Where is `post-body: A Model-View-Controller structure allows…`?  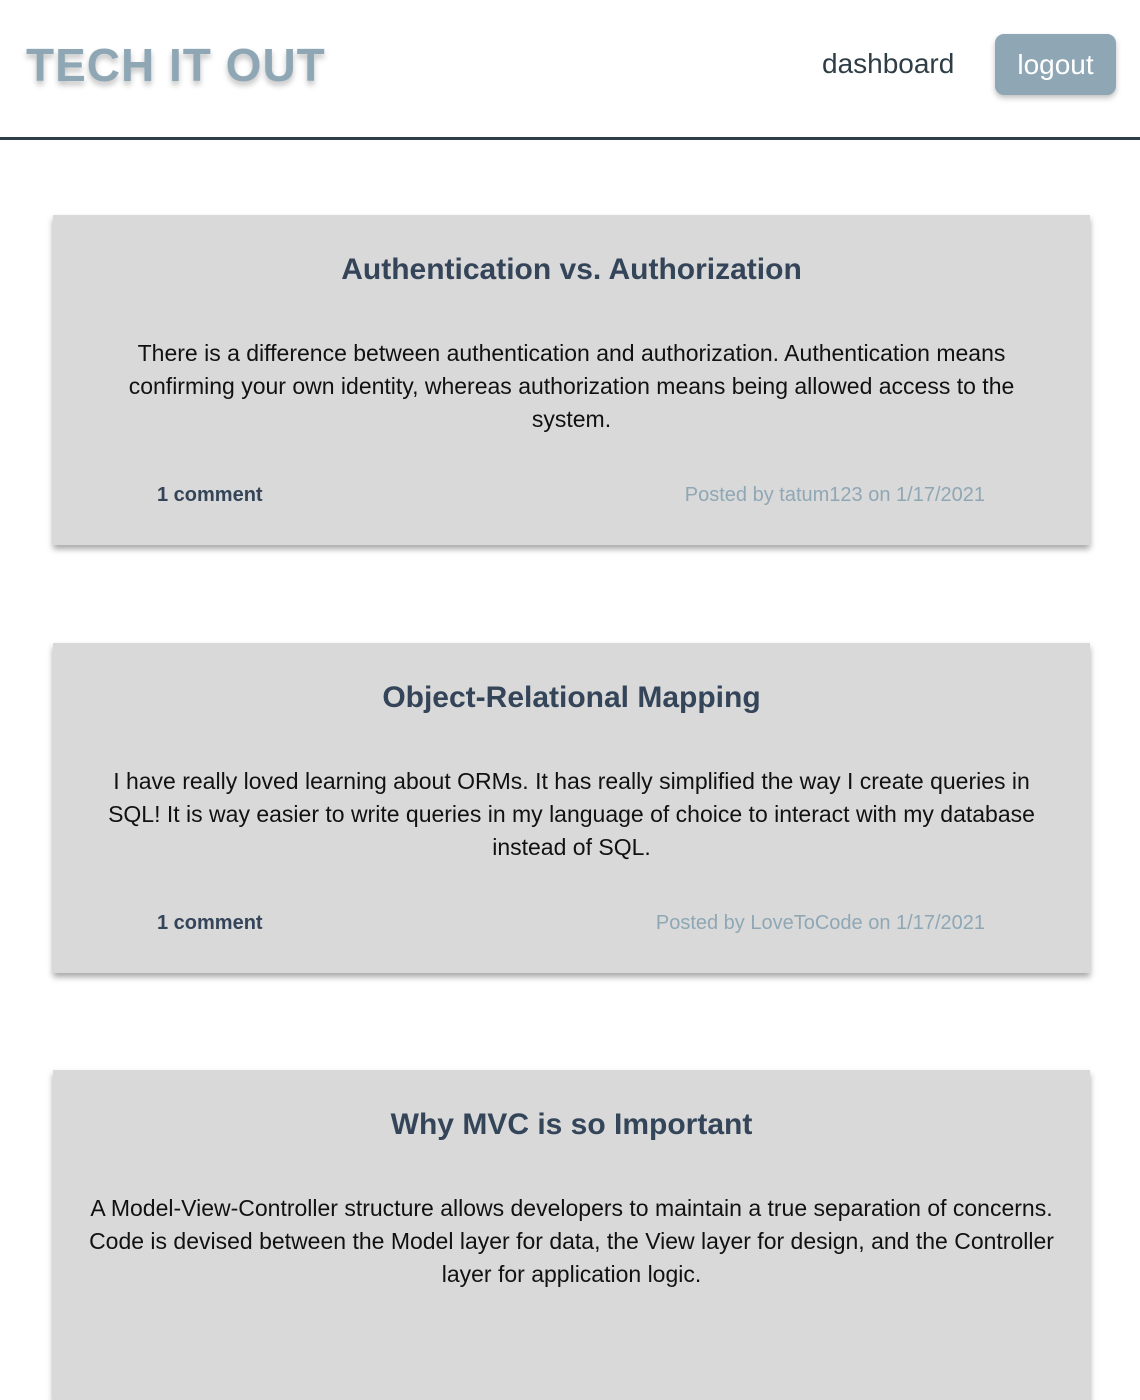 post-body: A Model-View-Controller structure allows… is located at coordinates (571, 1241).